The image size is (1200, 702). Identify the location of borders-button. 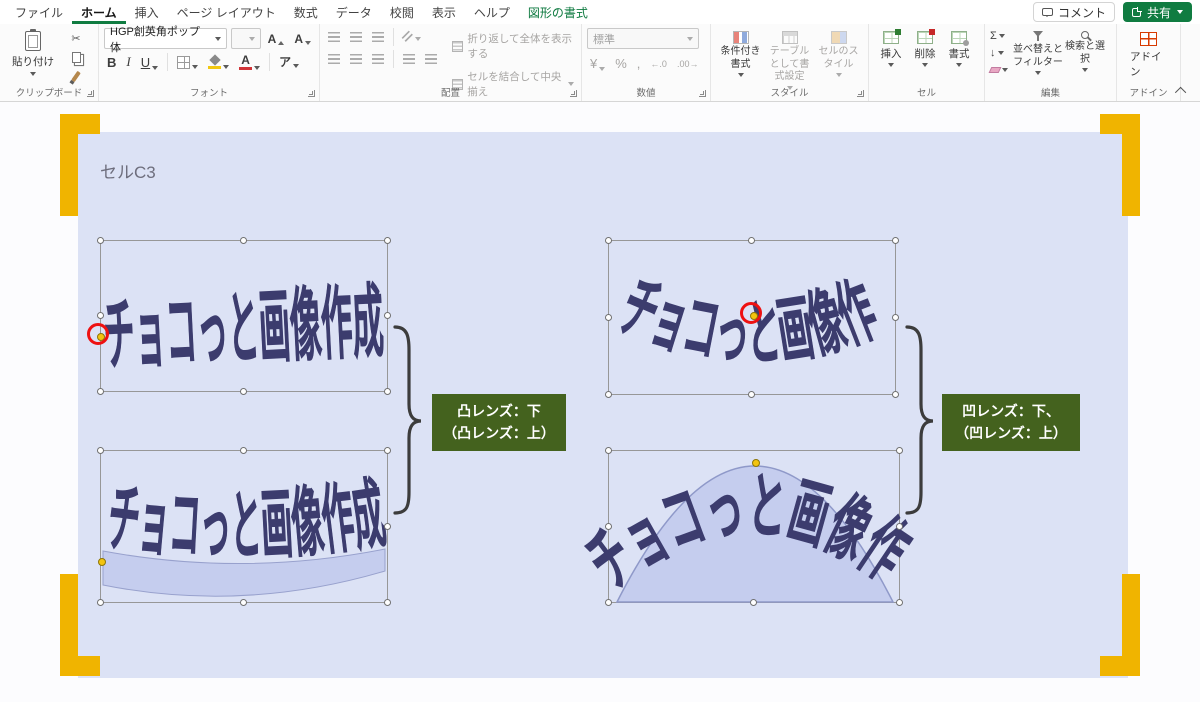
(187, 62).